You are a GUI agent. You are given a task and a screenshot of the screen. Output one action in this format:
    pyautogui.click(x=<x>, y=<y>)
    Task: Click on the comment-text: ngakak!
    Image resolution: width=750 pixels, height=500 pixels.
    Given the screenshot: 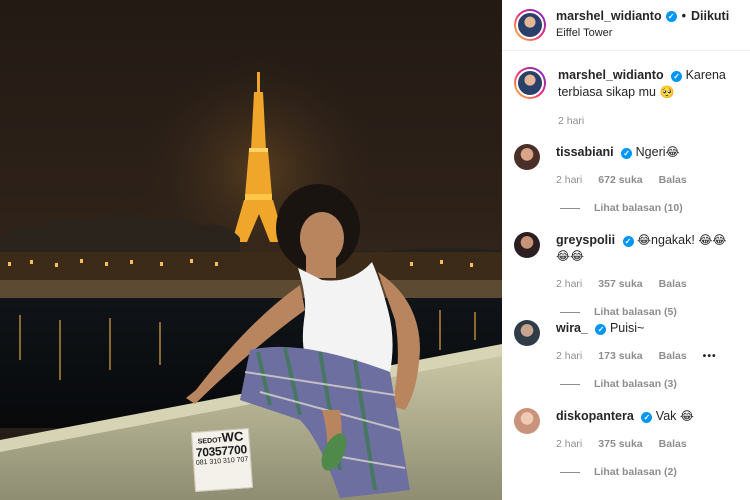 What is the action you would take?
    pyautogui.click(x=673, y=240)
    